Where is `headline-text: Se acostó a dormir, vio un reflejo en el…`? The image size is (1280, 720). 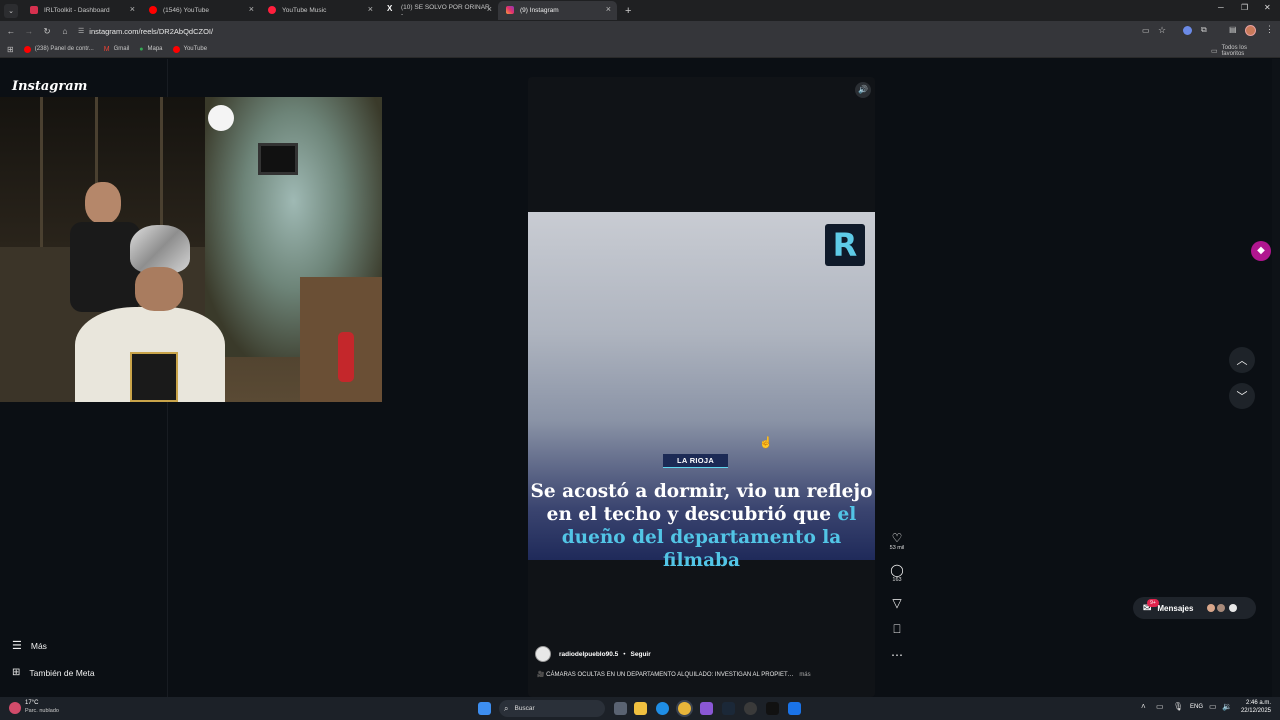
headline-text: Se acostó a dormir, vio un reflejo en el… is located at coordinates (701, 503).